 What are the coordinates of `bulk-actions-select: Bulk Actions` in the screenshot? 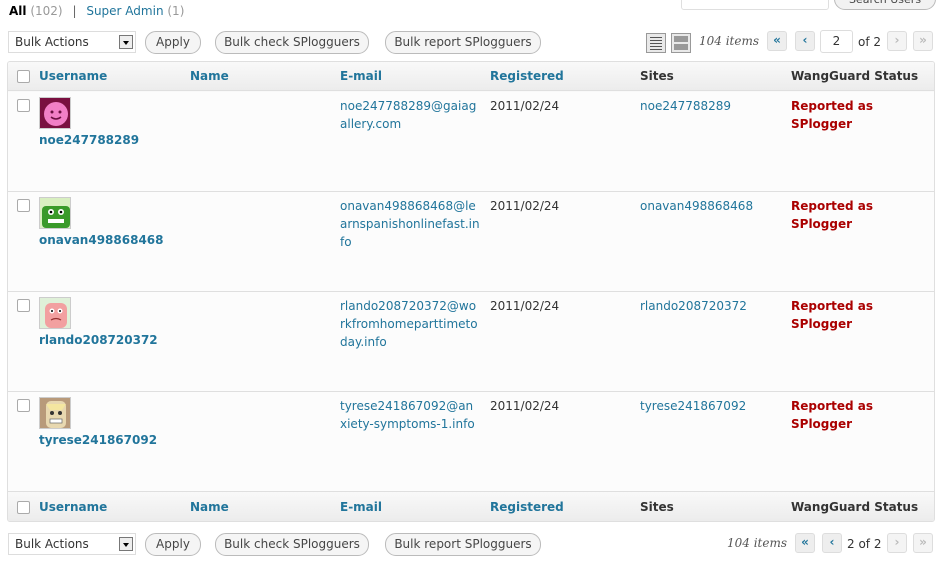 It's located at (72, 42).